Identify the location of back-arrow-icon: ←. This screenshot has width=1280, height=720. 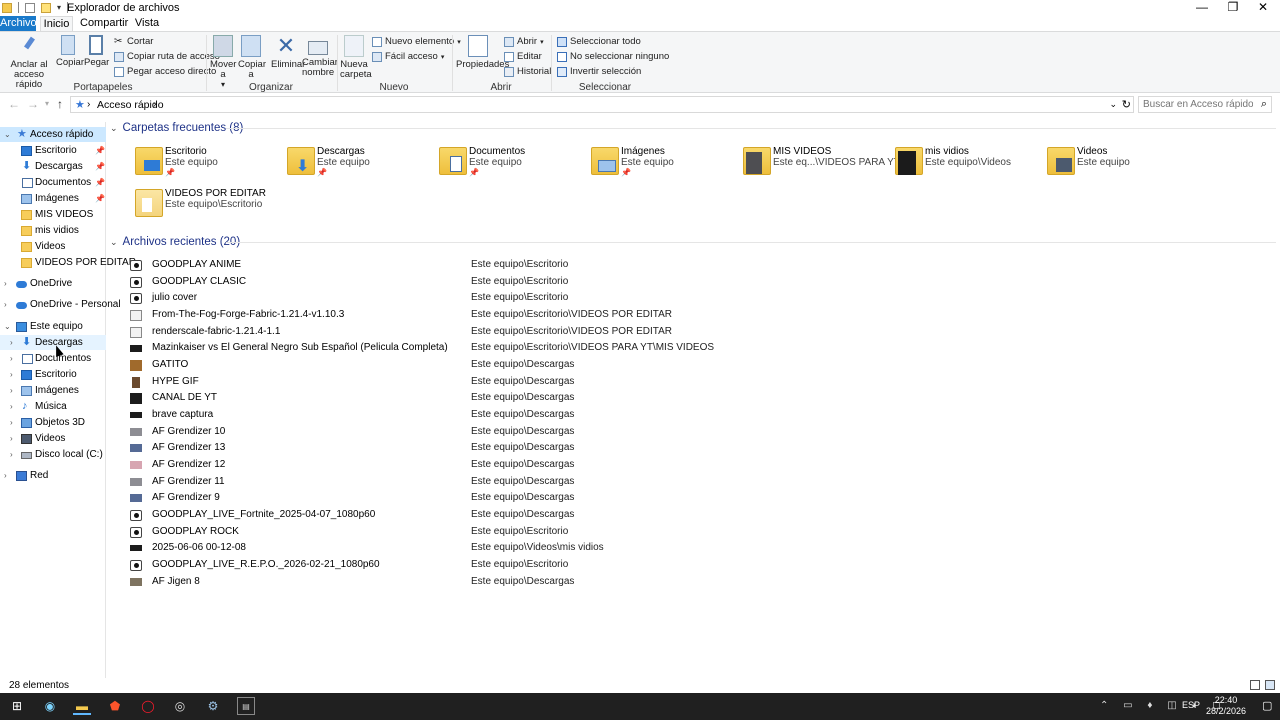
(14, 104).